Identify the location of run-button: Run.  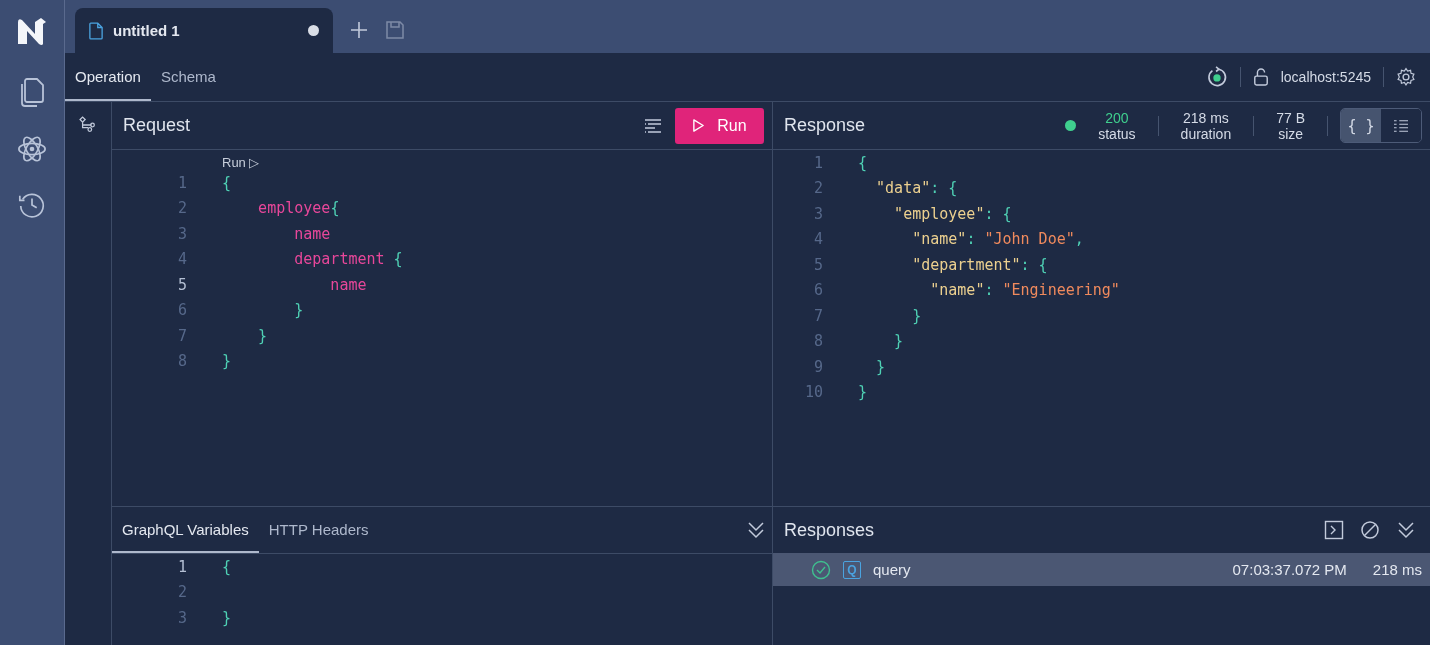
(719, 125).